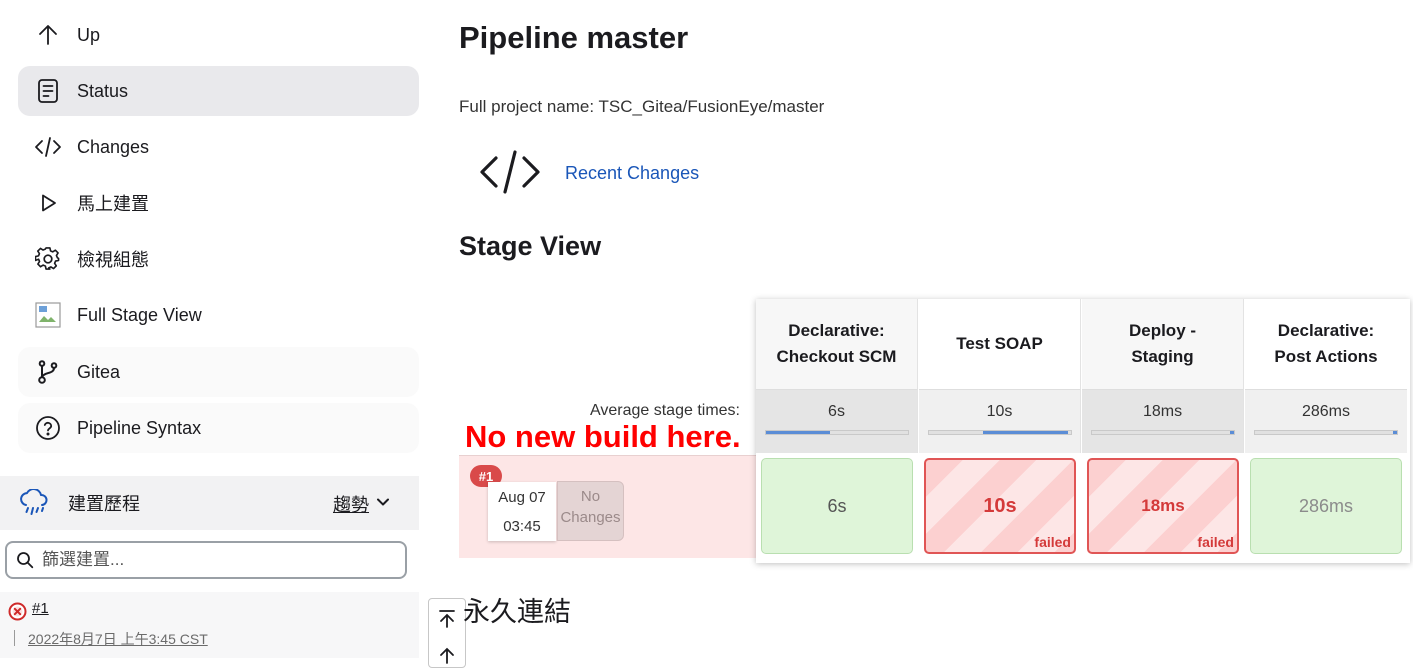 Image resolution: width=1413 pixels, height=668 pixels. I want to click on sidebar-item-pipeline-syntax: Pipeline Syntax, so click(218, 428).